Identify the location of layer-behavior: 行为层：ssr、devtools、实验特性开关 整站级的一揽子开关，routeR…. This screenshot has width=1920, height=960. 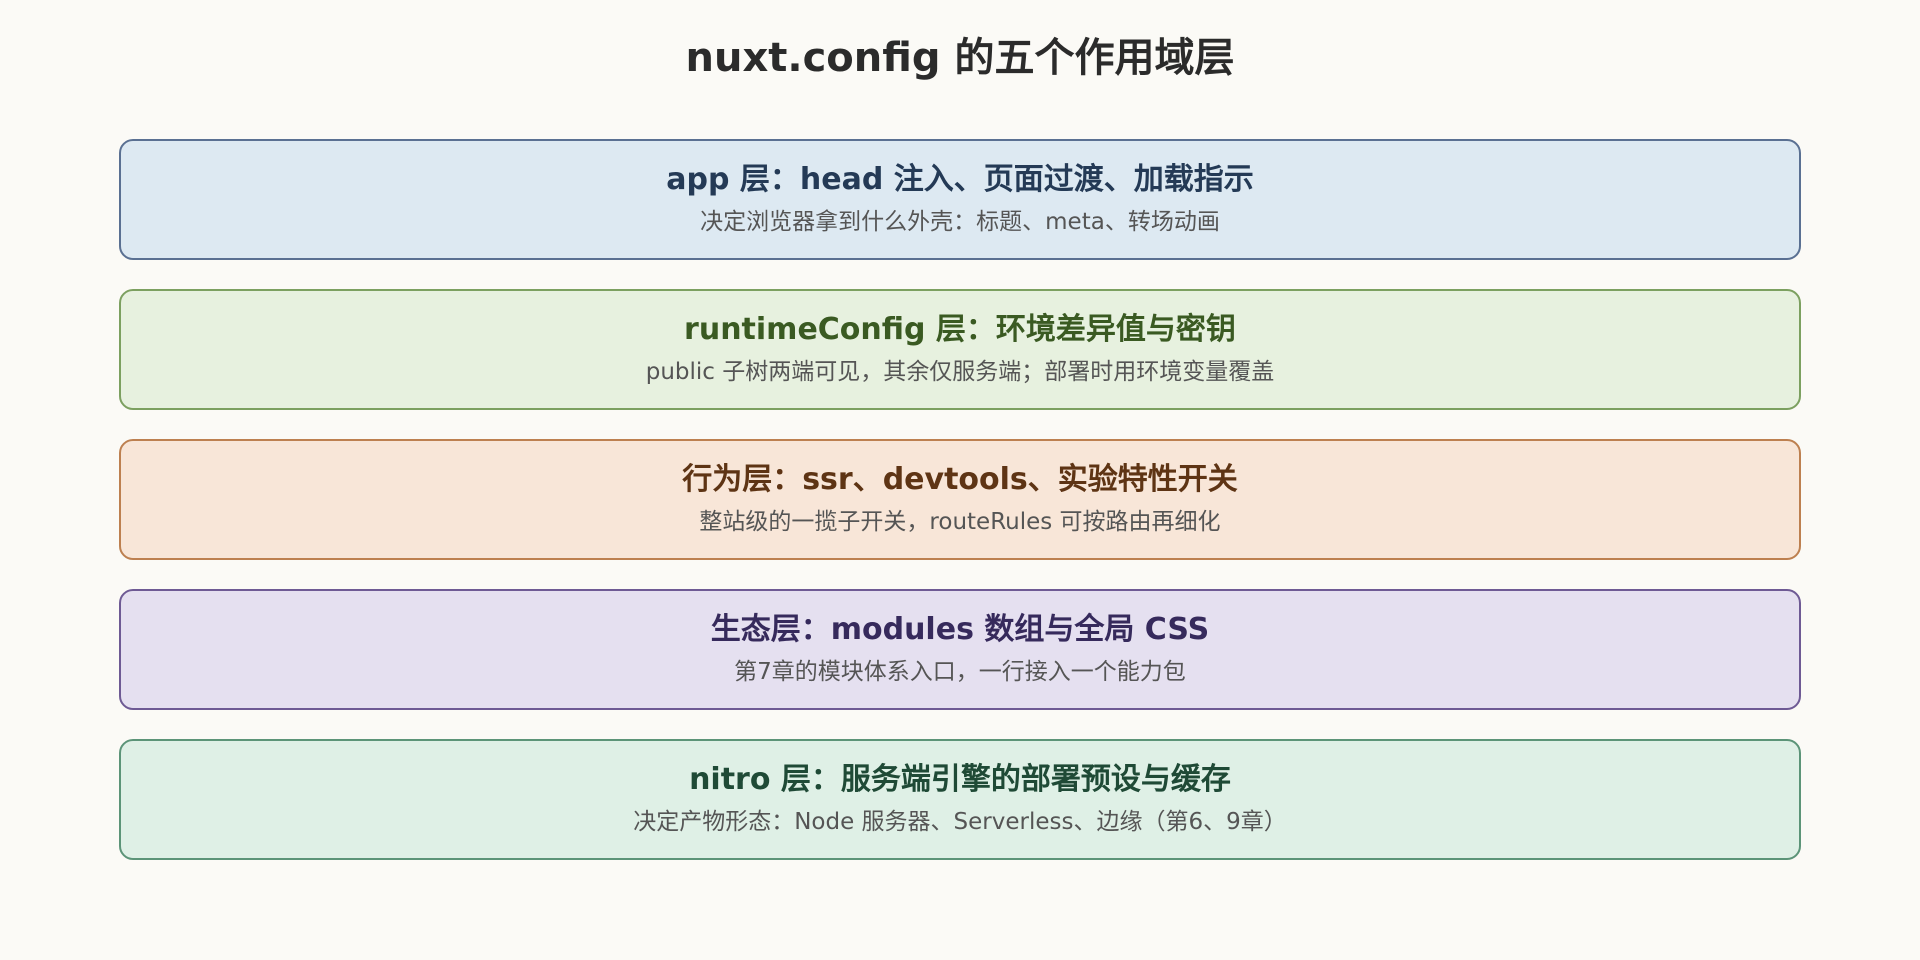
(960, 499).